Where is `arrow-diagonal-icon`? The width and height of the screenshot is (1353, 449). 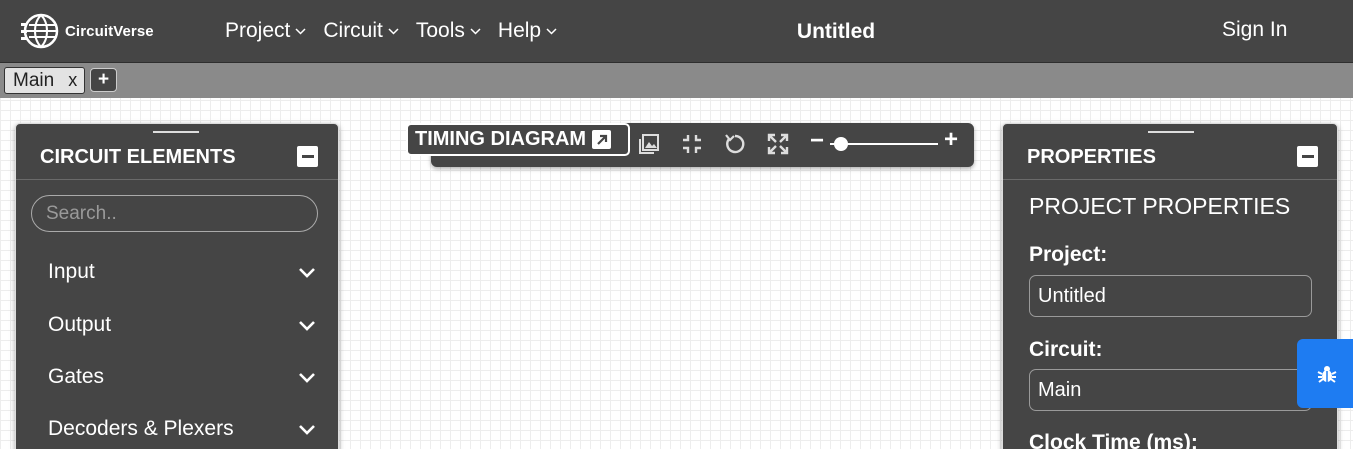
arrow-diagonal-icon is located at coordinates (601, 139).